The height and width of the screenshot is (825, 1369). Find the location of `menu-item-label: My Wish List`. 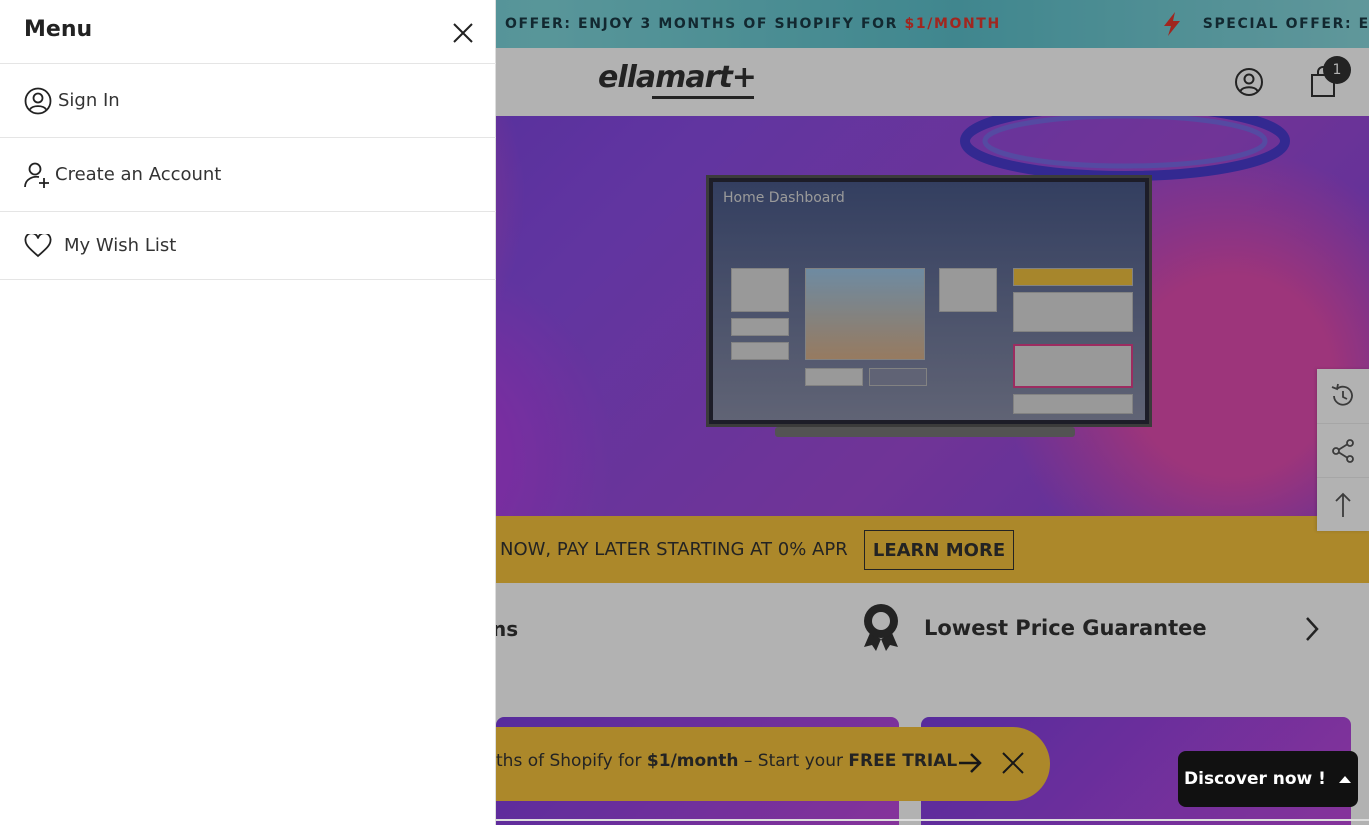

menu-item-label: My Wish List is located at coordinates (120, 245).